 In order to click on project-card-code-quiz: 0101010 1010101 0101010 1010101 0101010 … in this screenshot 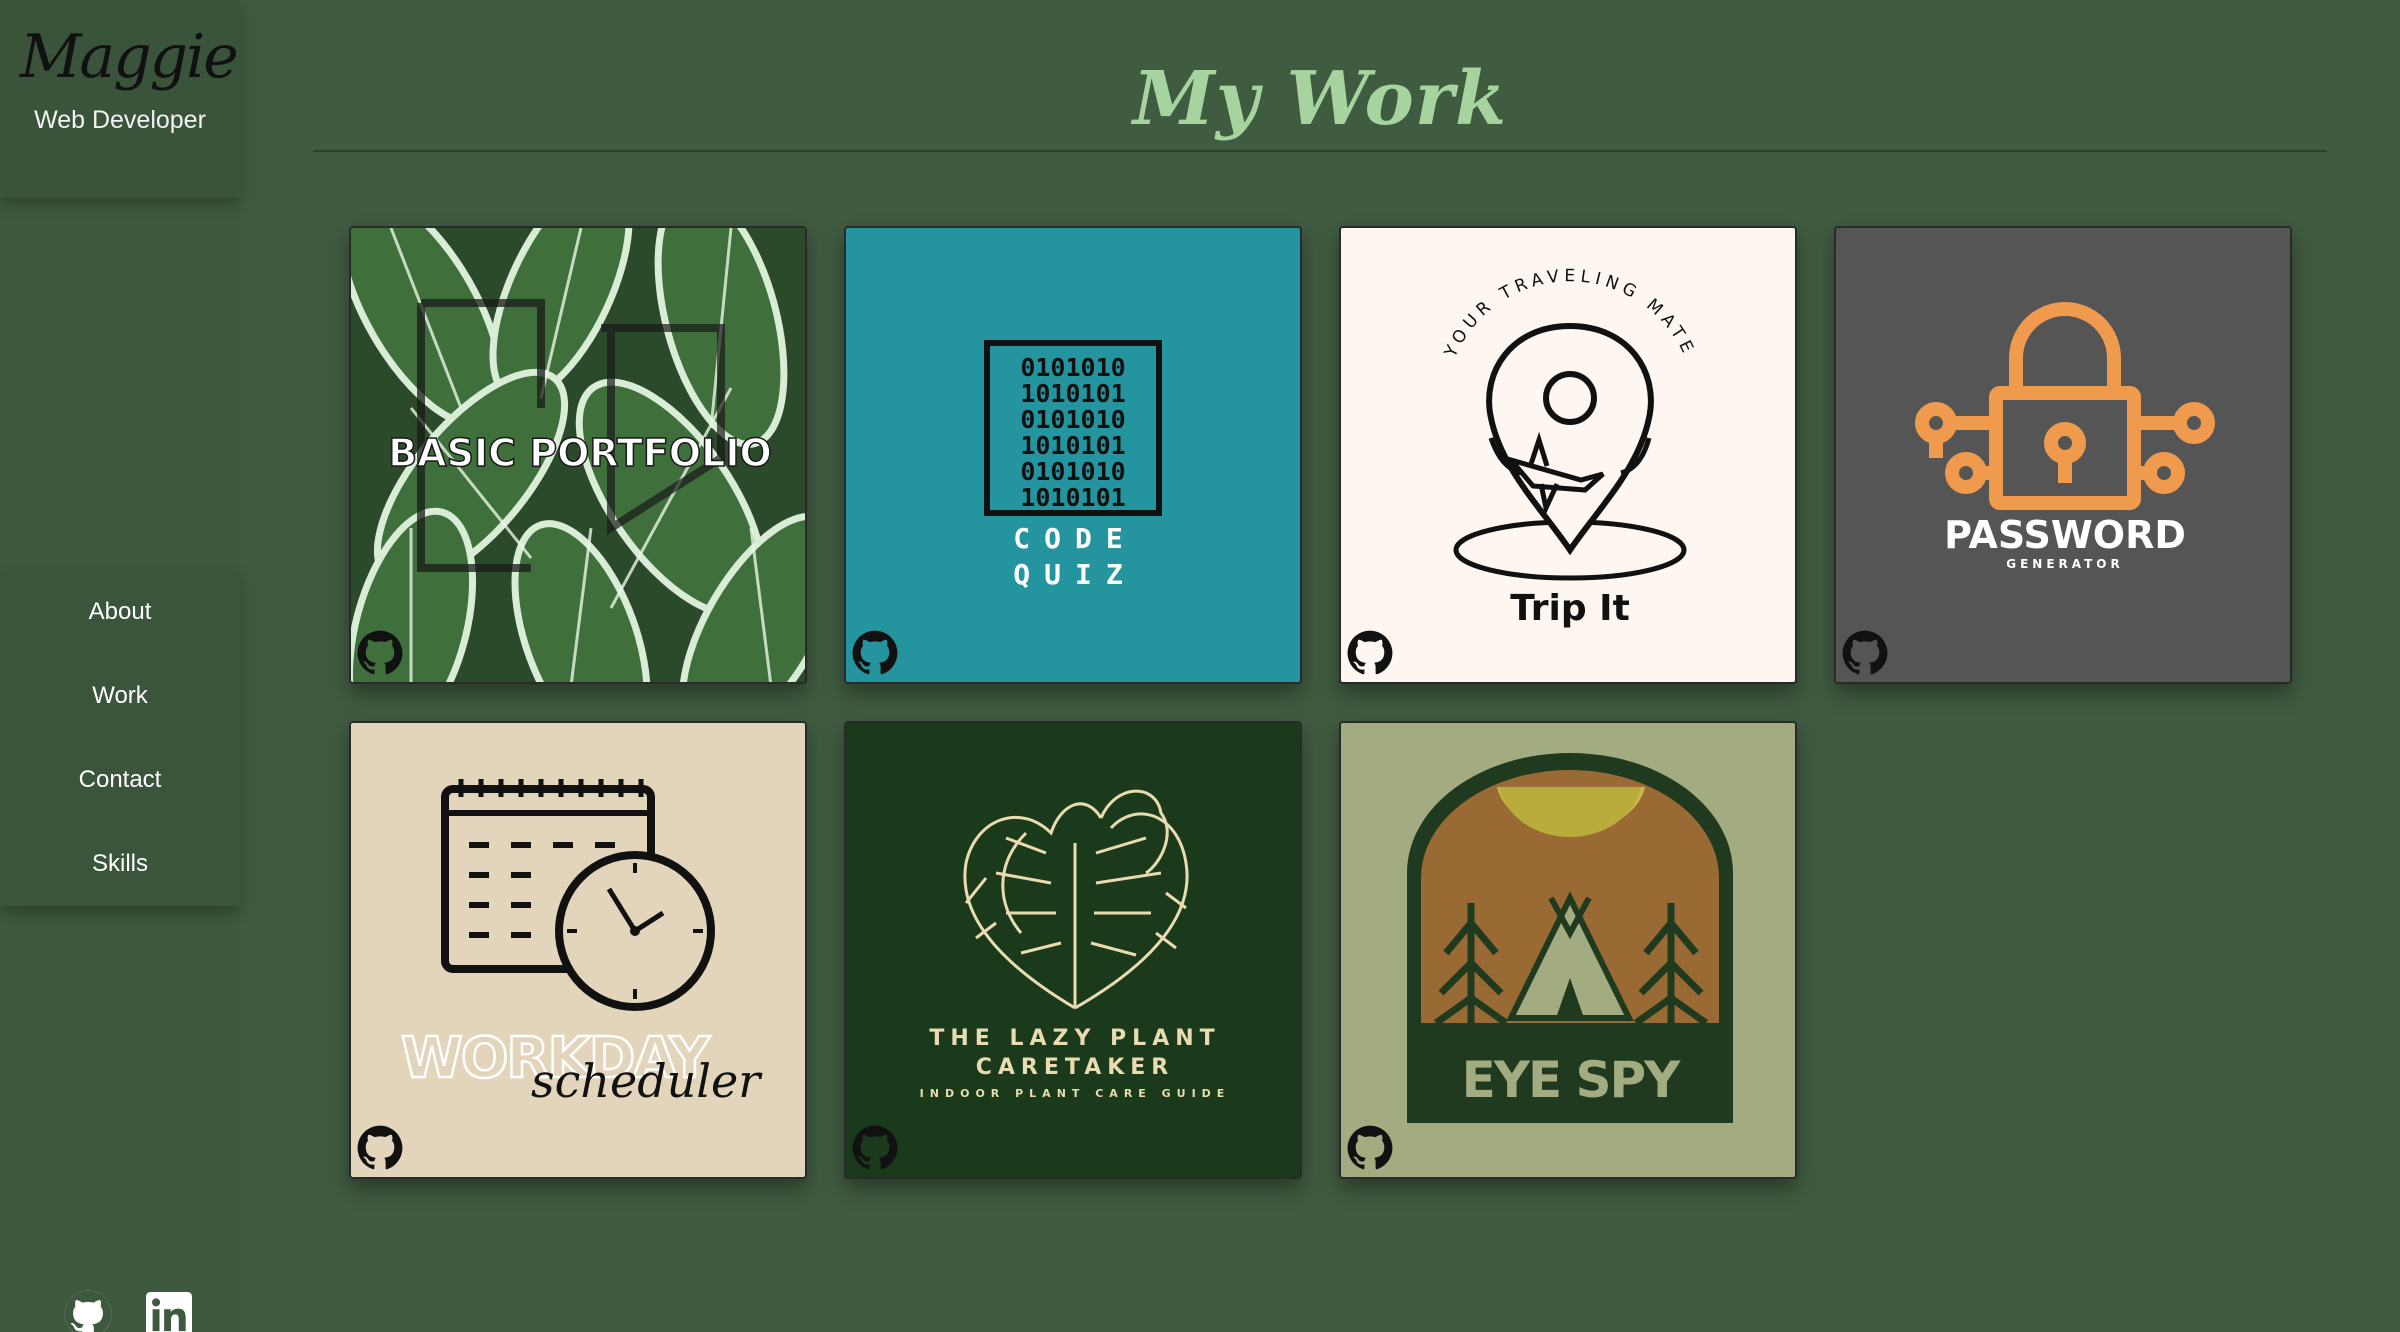, I will do `click(1073, 455)`.